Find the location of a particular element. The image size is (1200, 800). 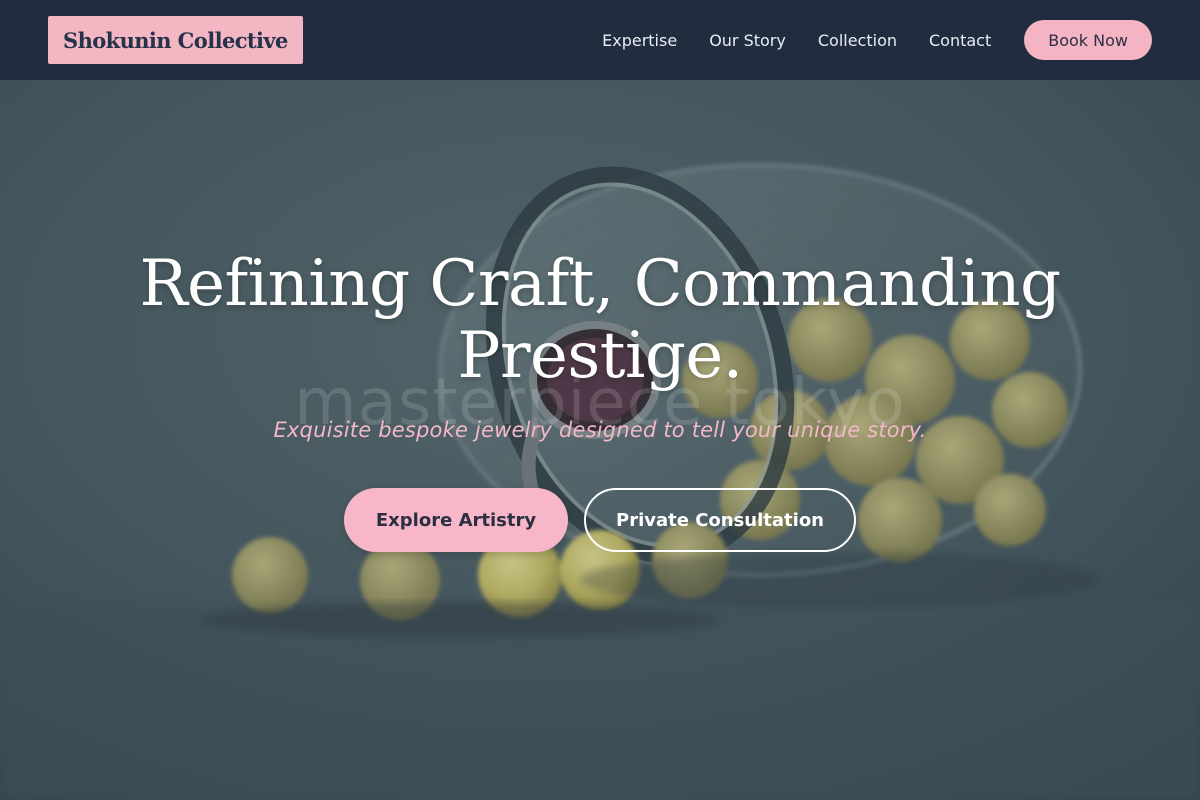

explore-artistry-button: Explore Artistry is located at coordinates (456, 520).